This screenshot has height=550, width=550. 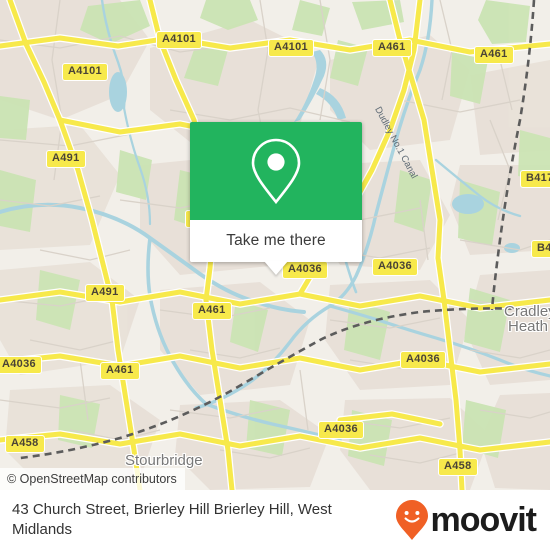 I want to click on road-shield: B417, so click(x=535, y=179).